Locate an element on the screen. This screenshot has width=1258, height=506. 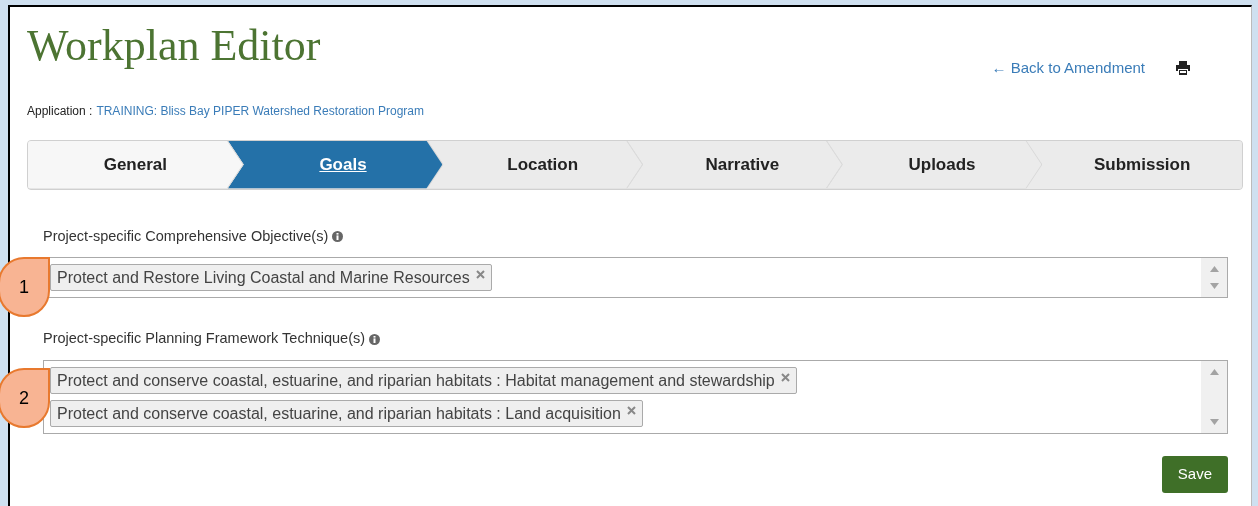
field-label: Project-specific Planning Framework Technique(s) is located at coordinates (204, 339).